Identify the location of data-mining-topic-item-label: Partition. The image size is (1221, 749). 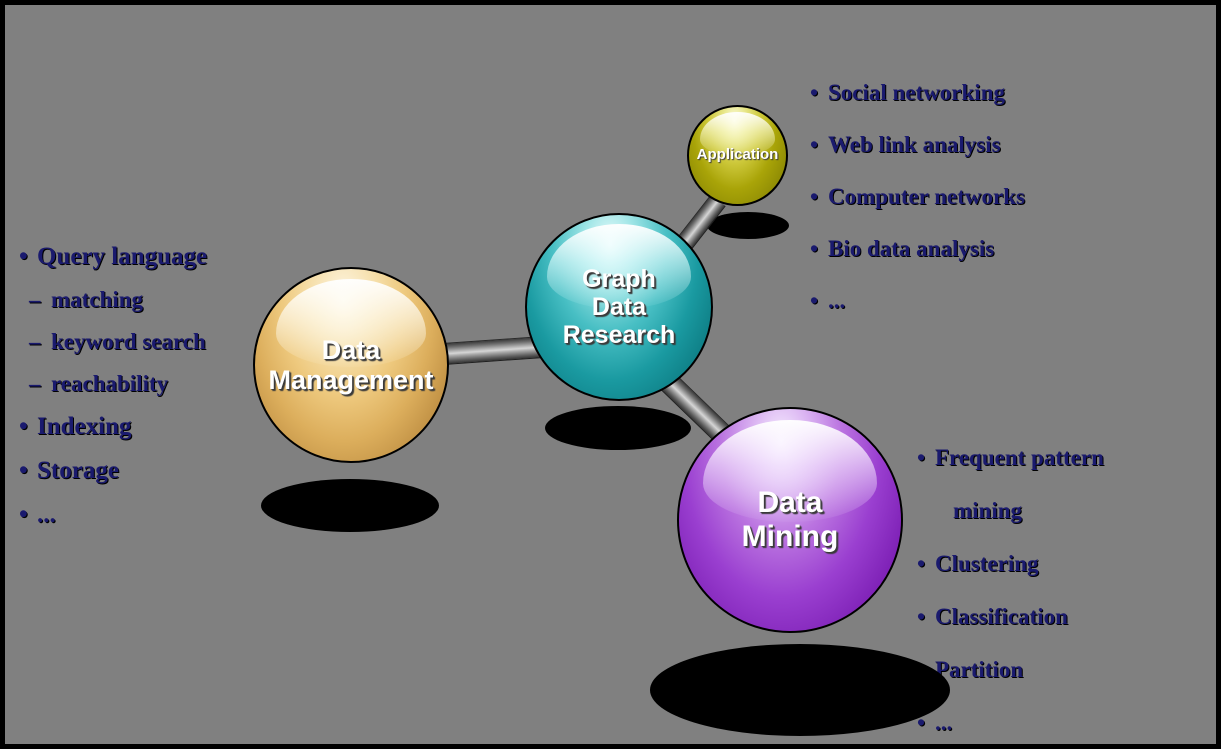
(979, 669).